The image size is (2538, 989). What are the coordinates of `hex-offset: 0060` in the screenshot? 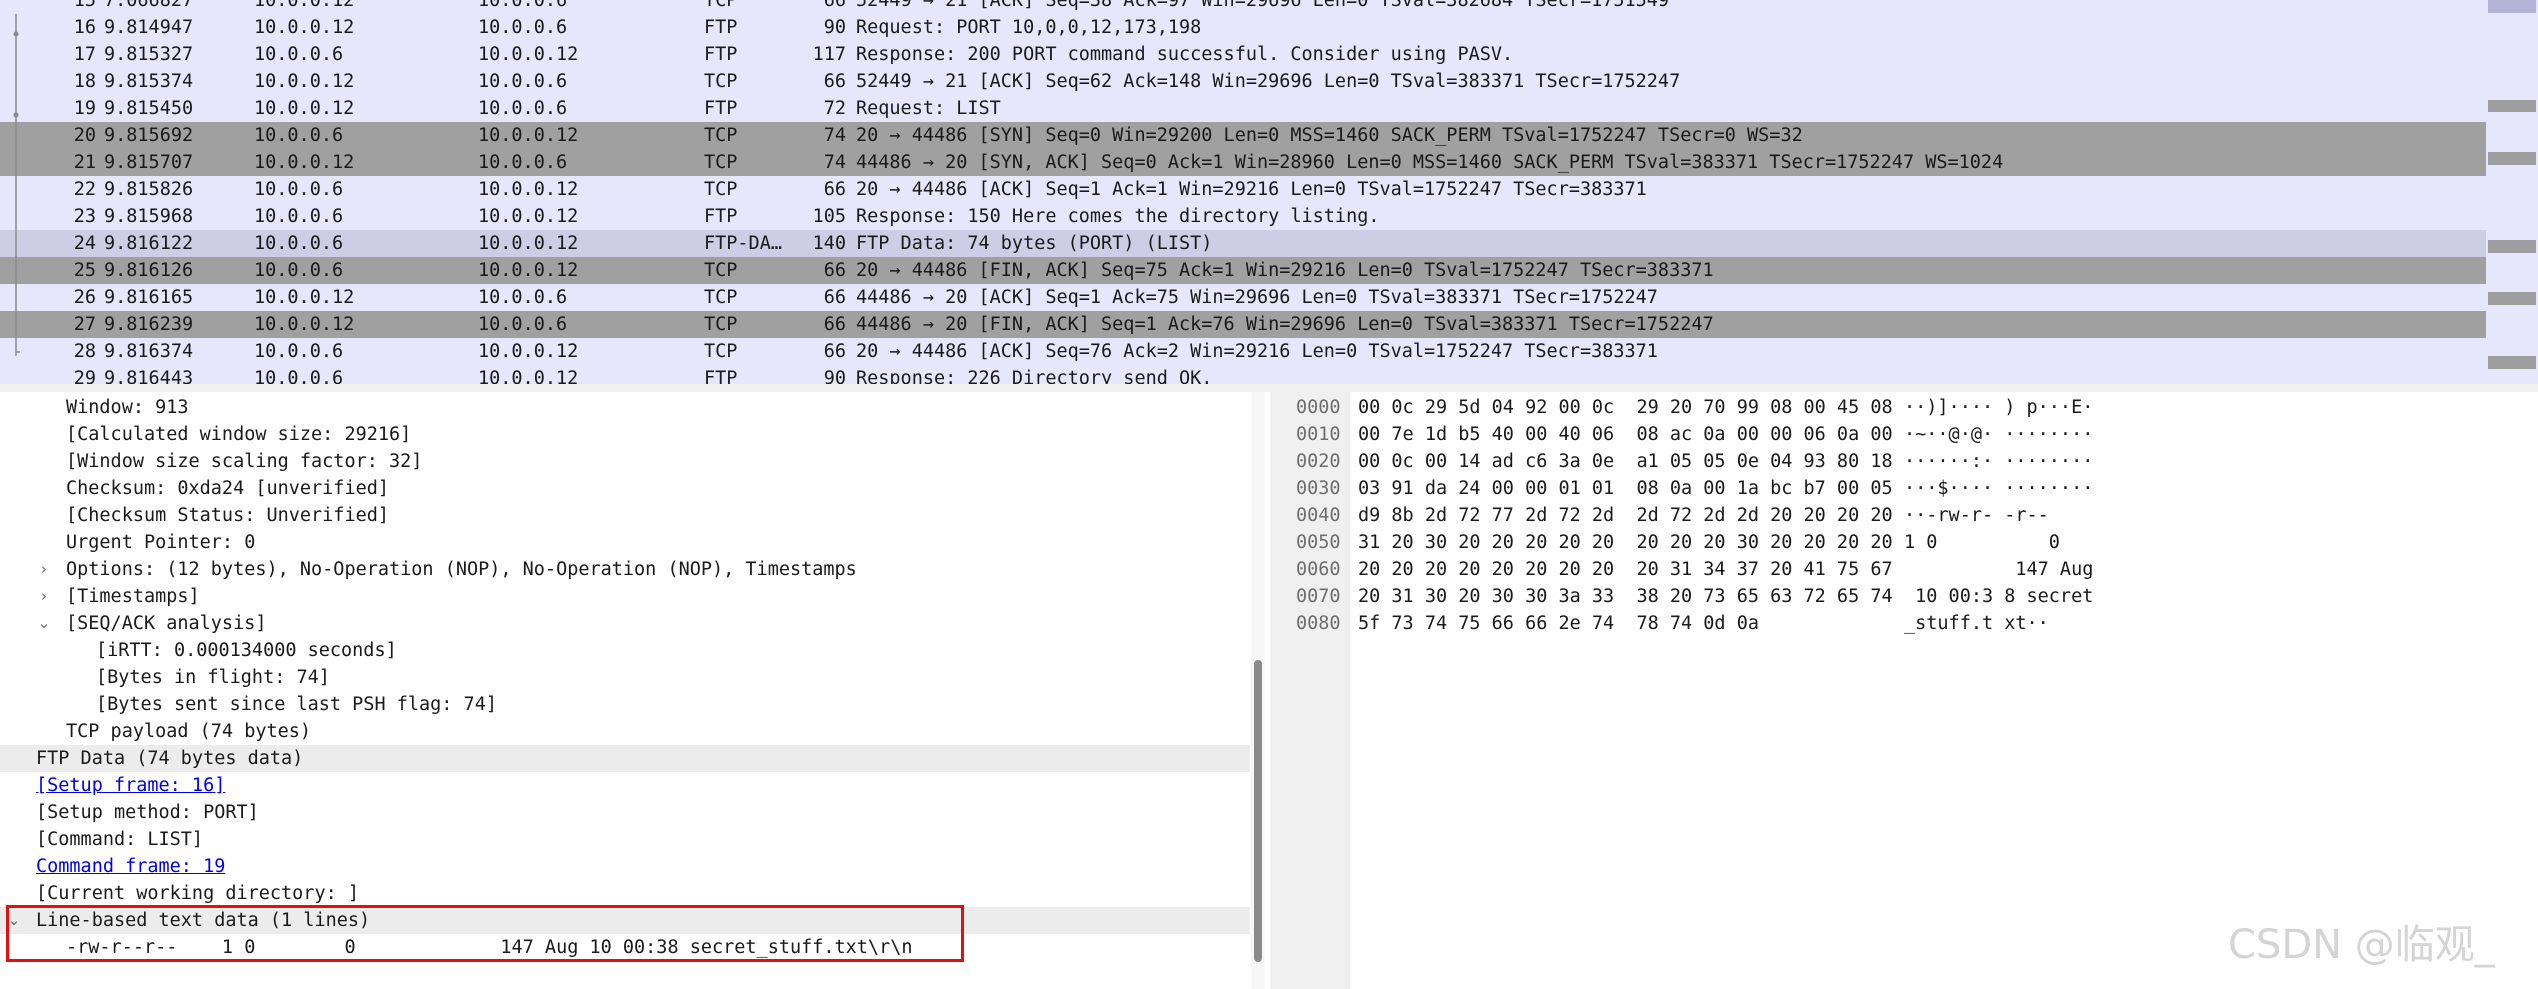 It's located at (1318, 569).